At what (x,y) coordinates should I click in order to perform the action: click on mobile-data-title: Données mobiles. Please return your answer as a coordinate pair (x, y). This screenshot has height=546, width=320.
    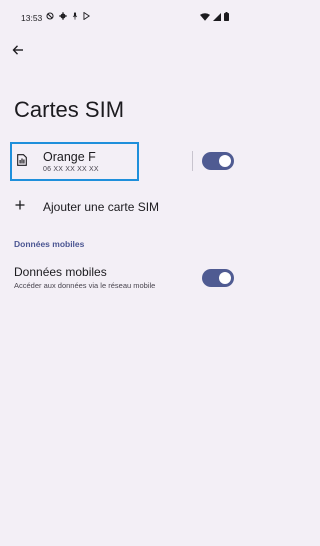
    Looking at the image, I should click on (60, 272).